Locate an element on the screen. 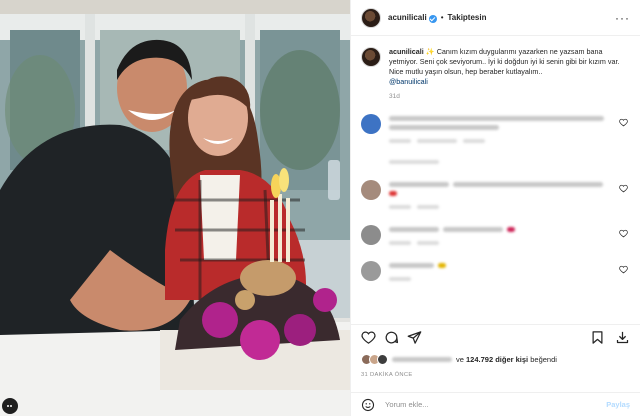 The image size is (640, 416). likes-count: 124.792 diğer kişi is located at coordinates (497, 359).